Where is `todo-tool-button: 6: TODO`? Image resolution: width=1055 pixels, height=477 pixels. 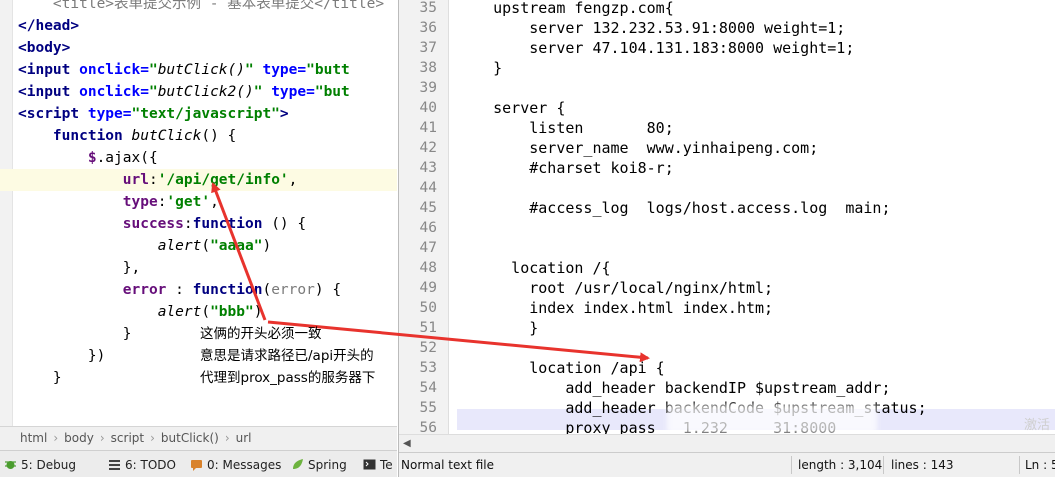 todo-tool-button: 6: TODO is located at coordinates (142, 465).